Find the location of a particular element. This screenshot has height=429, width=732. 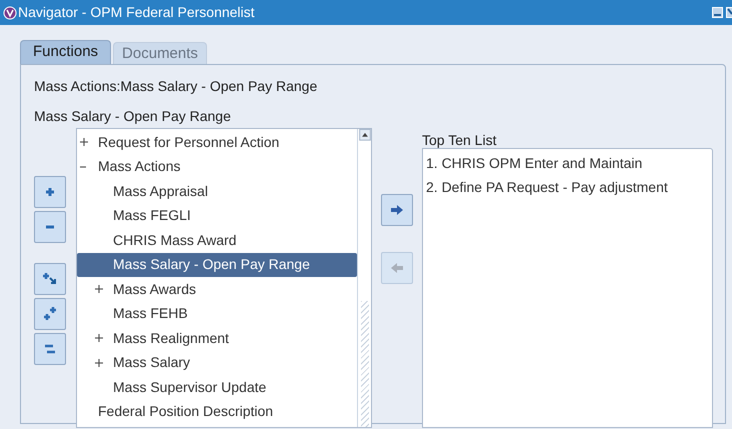

double-minus-icon is located at coordinates (50, 349).